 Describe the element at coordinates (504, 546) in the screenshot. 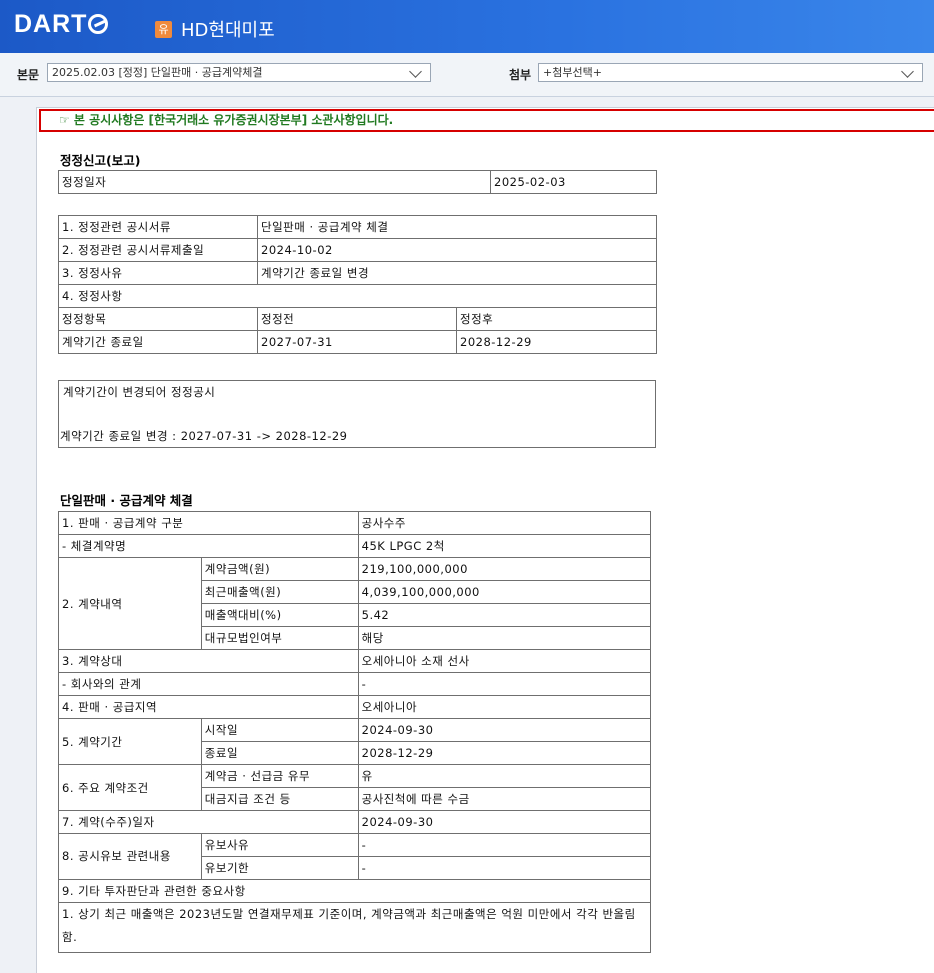

I see `table-row-value: 45K LPGC 2척` at that location.